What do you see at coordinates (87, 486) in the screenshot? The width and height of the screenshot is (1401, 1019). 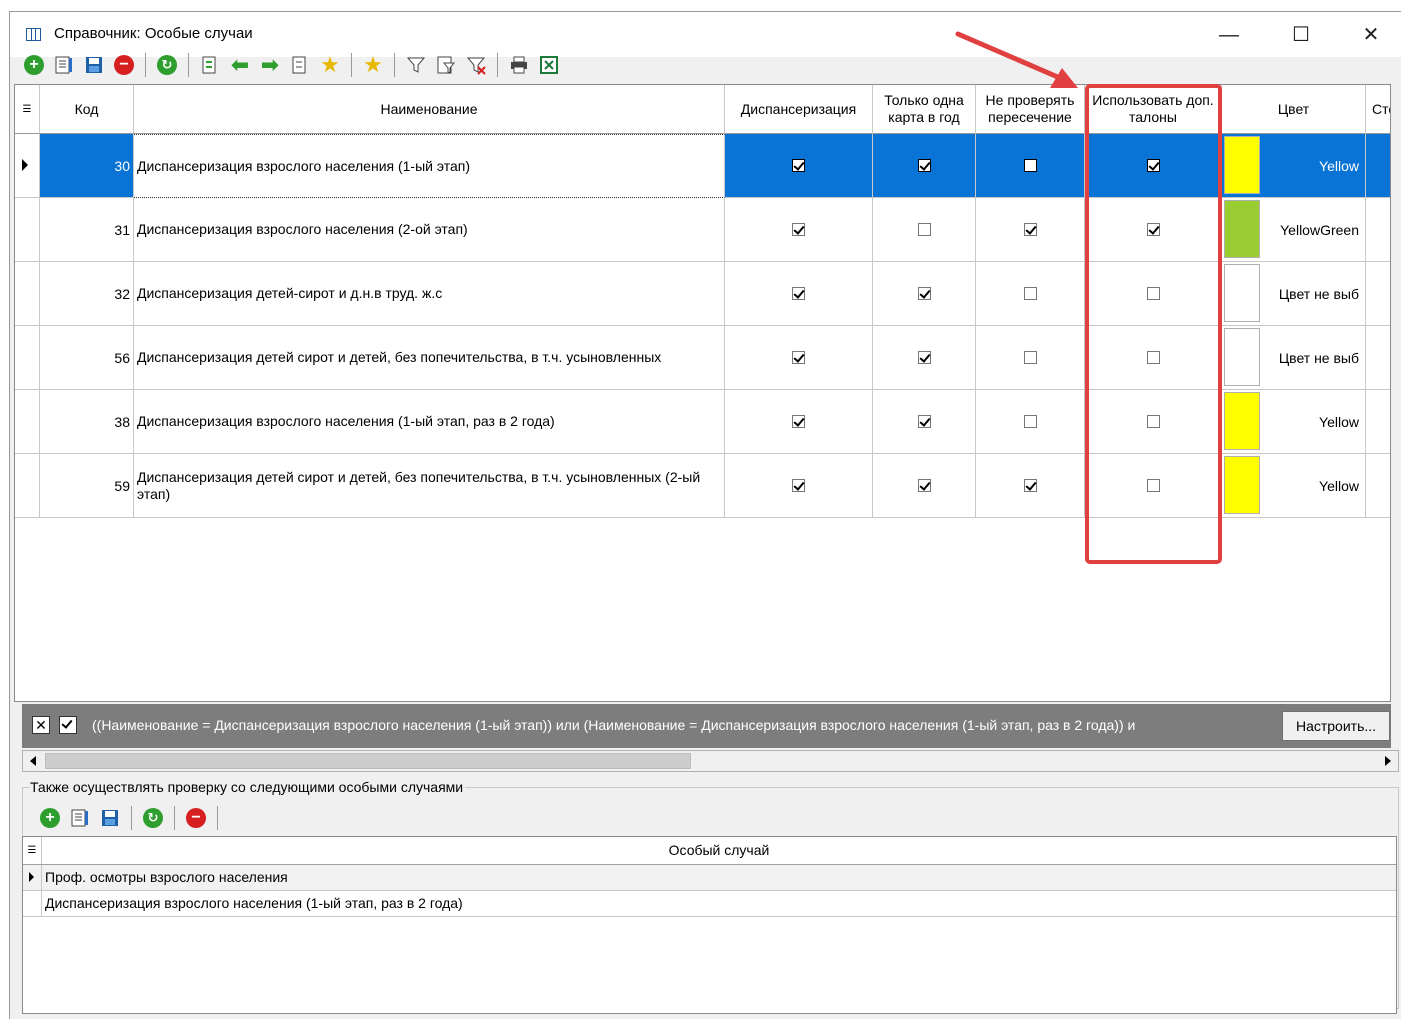 I see `code-cell: 59` at bounding box center [87, 486].